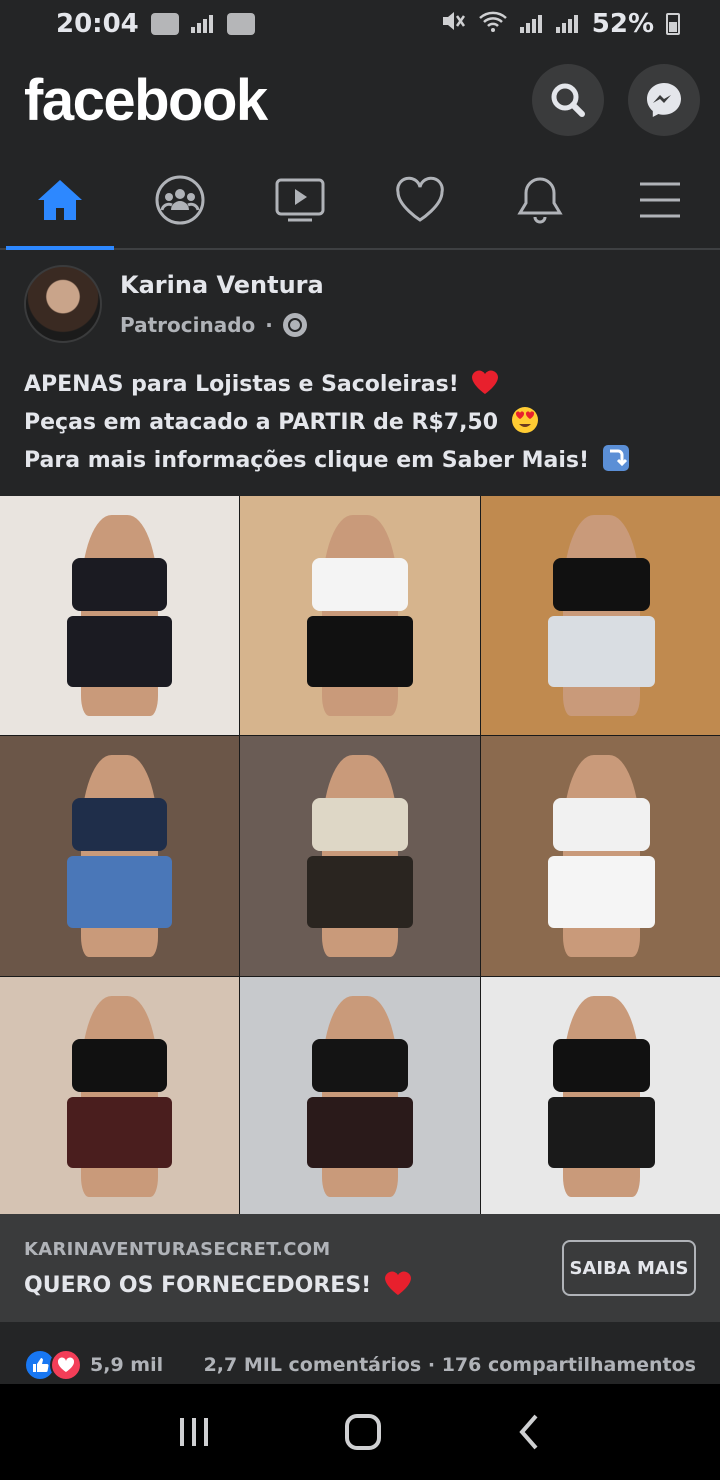 This screenshot has width=720, height=1480. I want to click on author-name: Karina Ventura, so click(222, 285).